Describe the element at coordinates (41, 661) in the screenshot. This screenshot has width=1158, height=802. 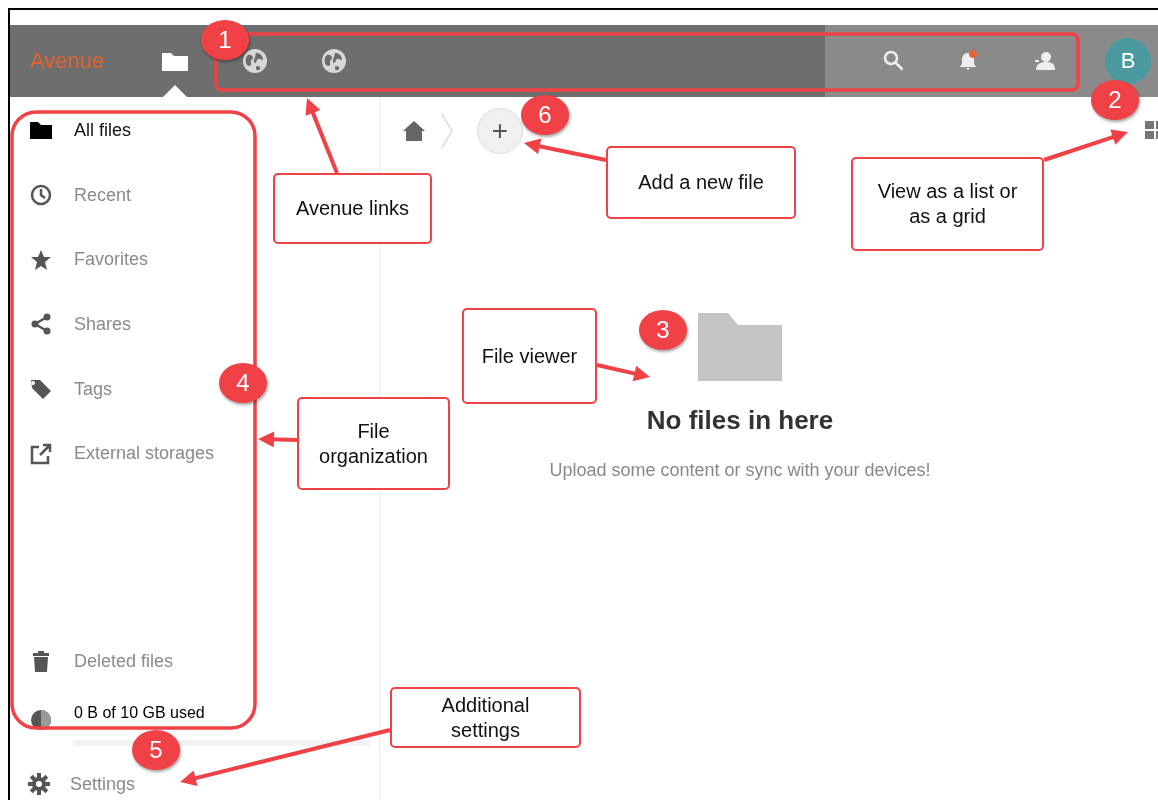
I see `trash-icon` at that location.